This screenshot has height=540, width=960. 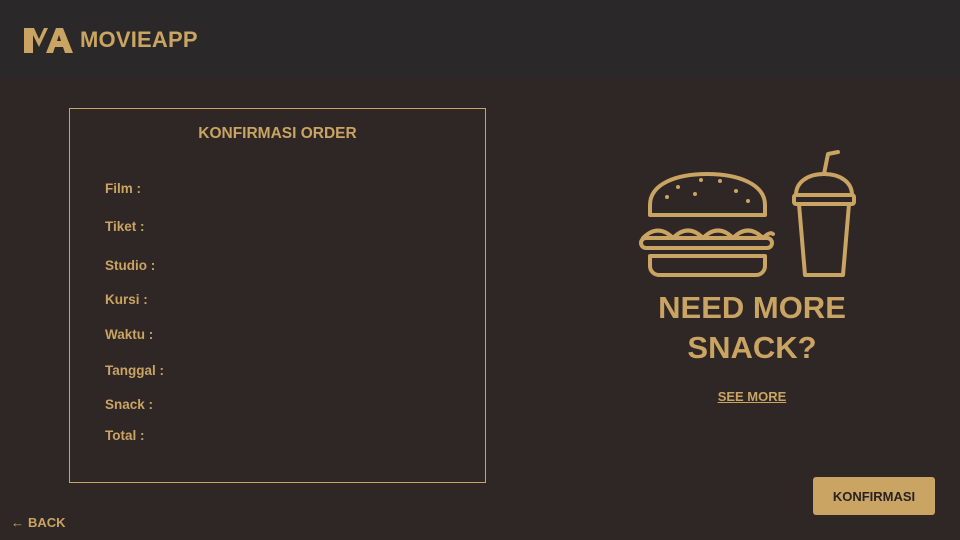 What do you see at coordinates (277, 133) in the screenshot?
I see `order-title: KONFIRMASI ORDER` at bounding box center [277, 133].